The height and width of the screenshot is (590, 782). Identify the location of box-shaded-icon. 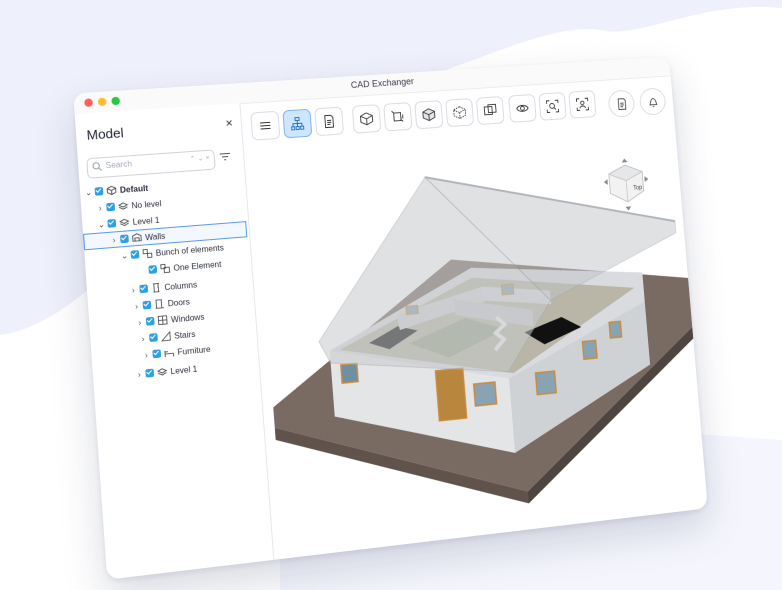
(429, 114).